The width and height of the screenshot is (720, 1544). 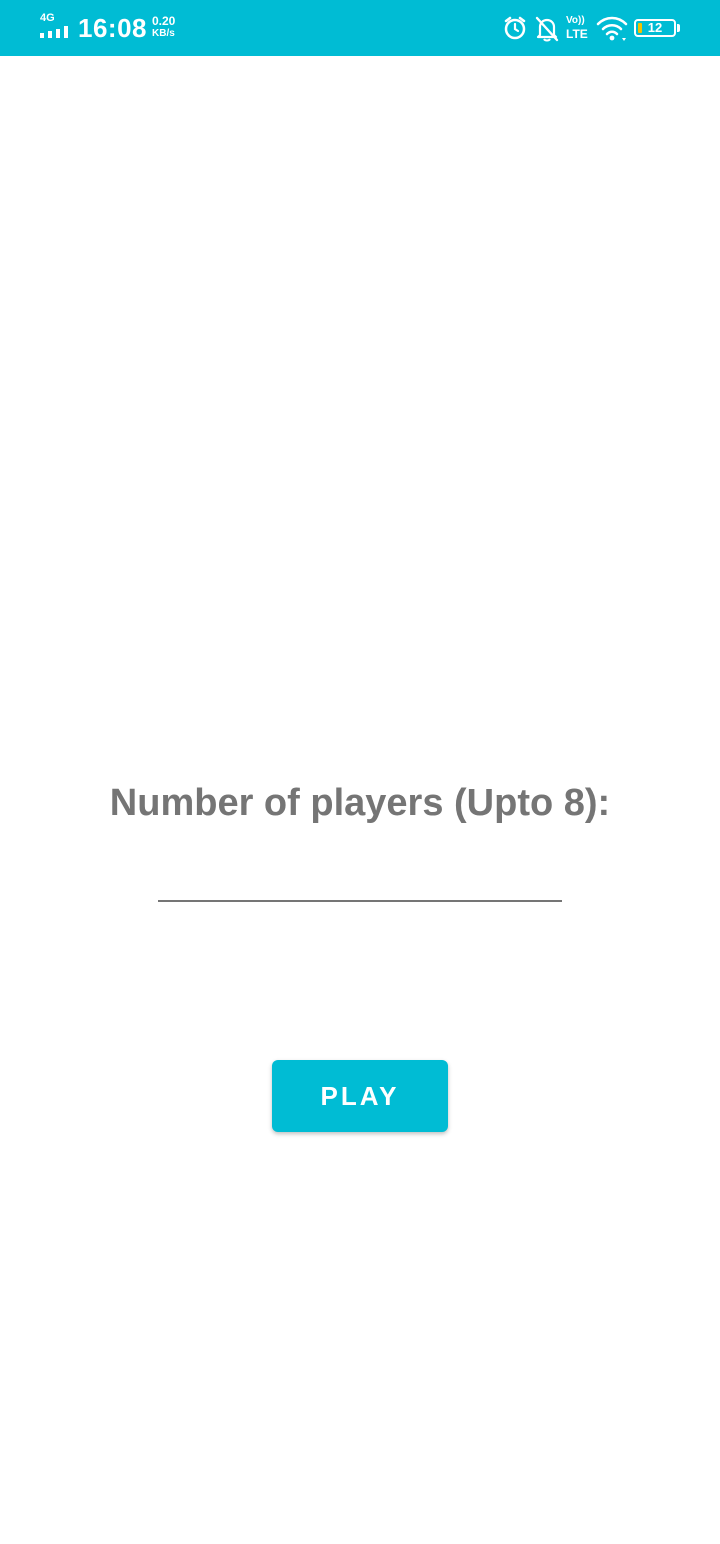 What do you see at coordinates (575, 20) in the screenshot?
I see `volte-top-label: Vo))` at bounding box center [575, 20].